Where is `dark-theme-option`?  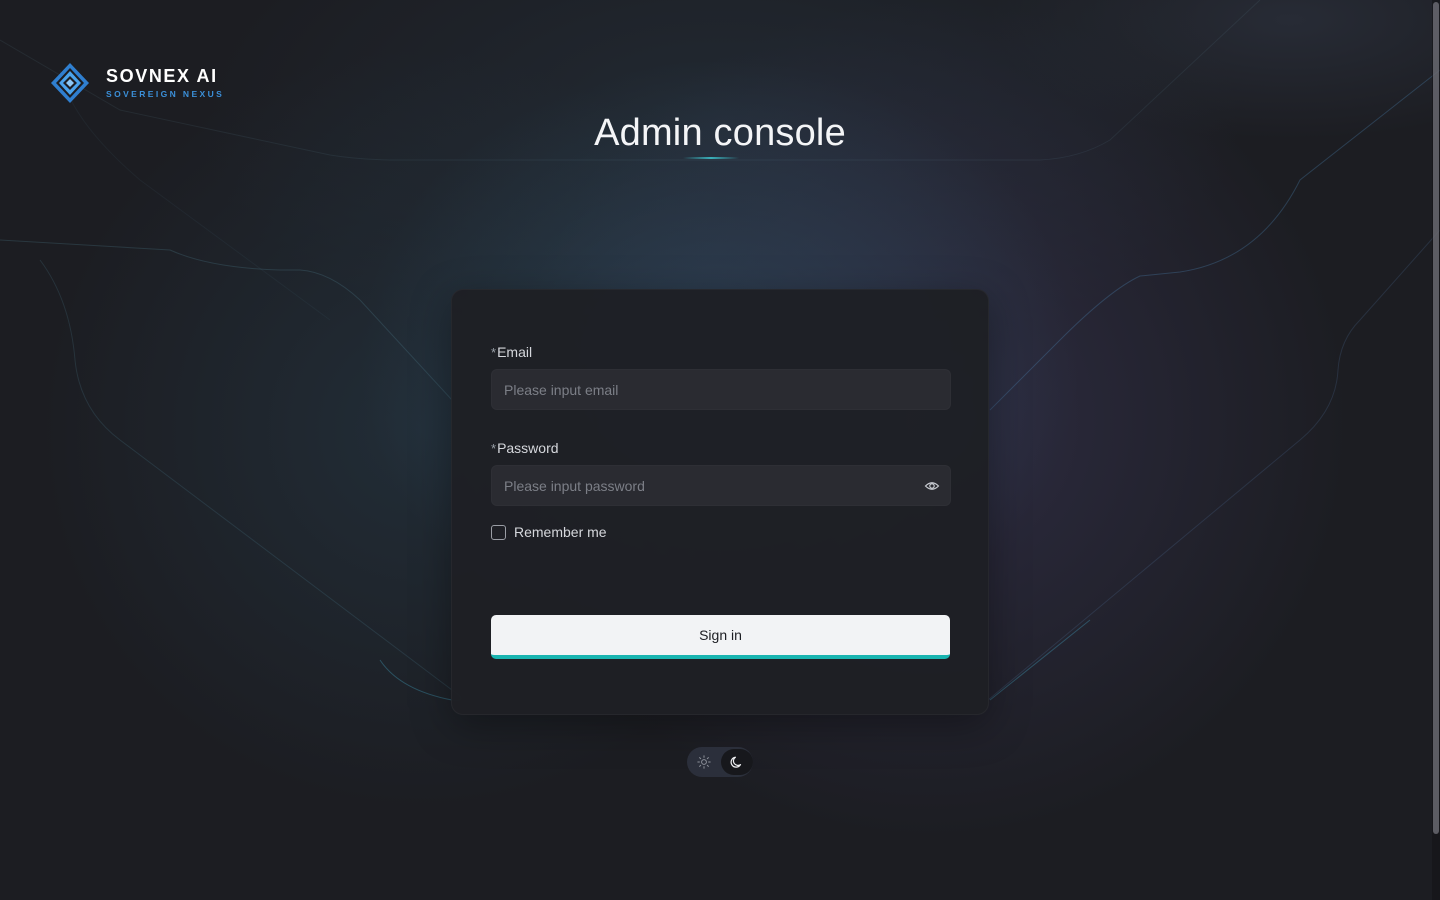 dark-theme-option is located at coordinates (737, 762).